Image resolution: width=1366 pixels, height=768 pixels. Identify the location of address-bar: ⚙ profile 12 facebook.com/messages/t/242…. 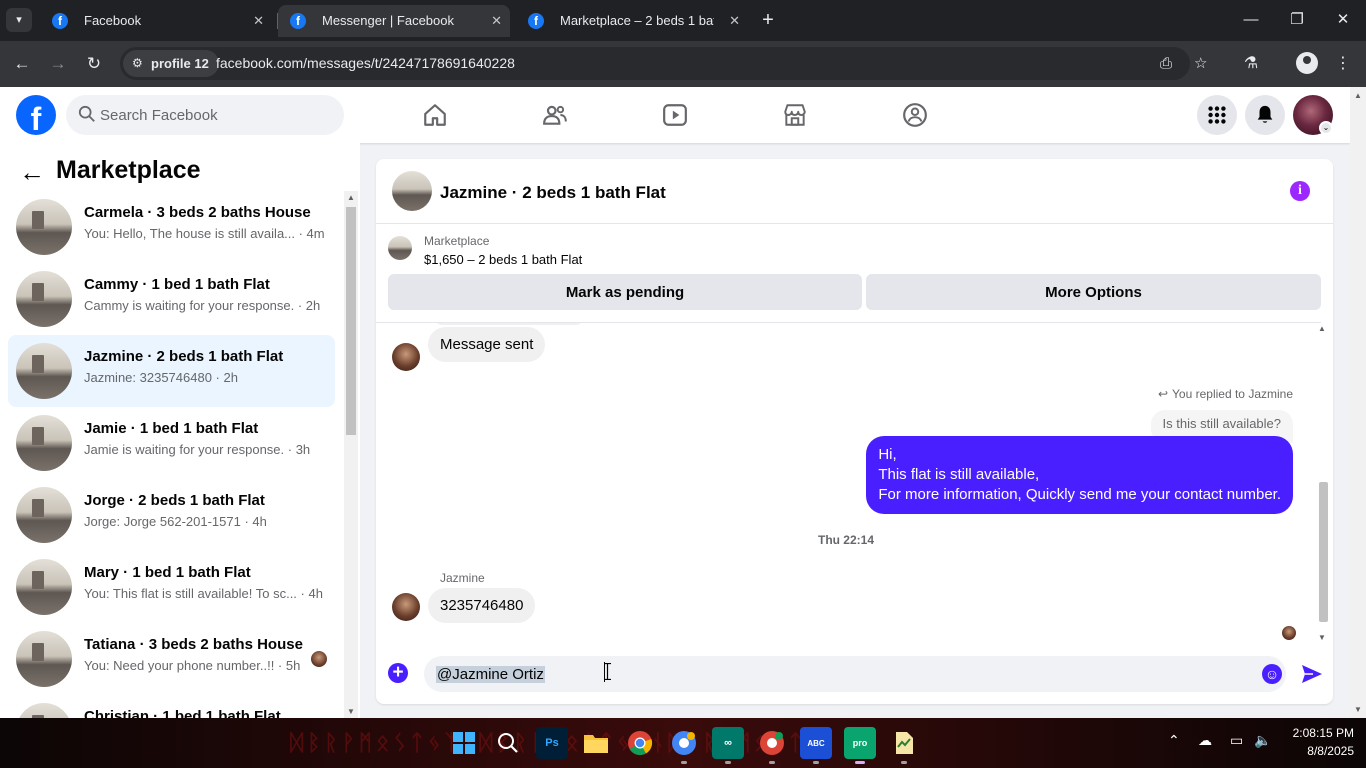
(663, 63).